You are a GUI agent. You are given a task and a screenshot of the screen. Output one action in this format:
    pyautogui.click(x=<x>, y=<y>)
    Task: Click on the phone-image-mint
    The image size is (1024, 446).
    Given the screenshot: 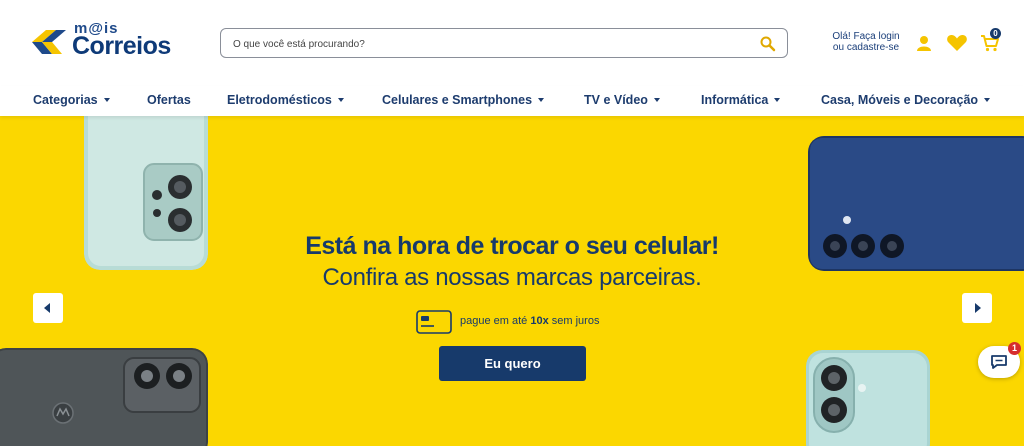 What is the action you would take?
    pyautogui.click(x=146, y=193)
    